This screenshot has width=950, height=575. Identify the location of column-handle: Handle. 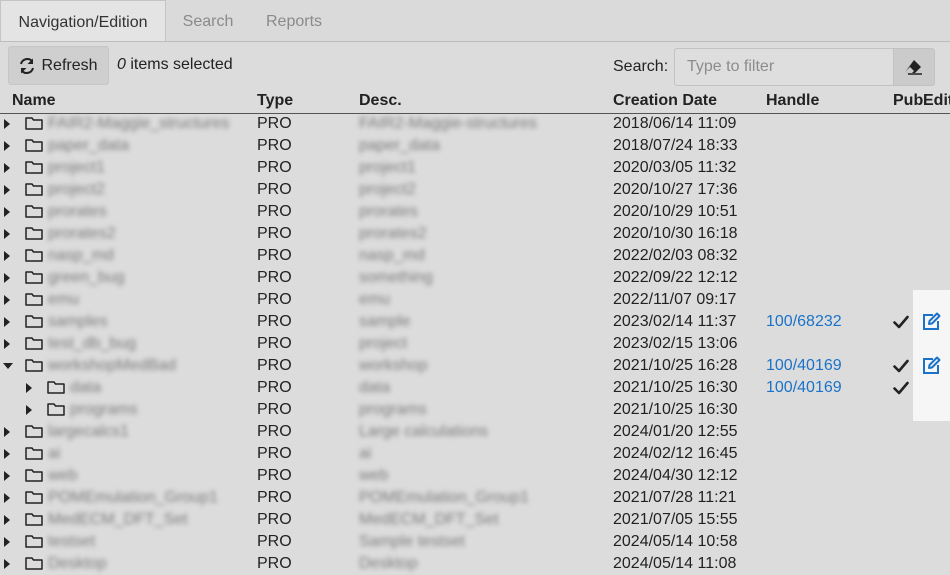
(792, 101).